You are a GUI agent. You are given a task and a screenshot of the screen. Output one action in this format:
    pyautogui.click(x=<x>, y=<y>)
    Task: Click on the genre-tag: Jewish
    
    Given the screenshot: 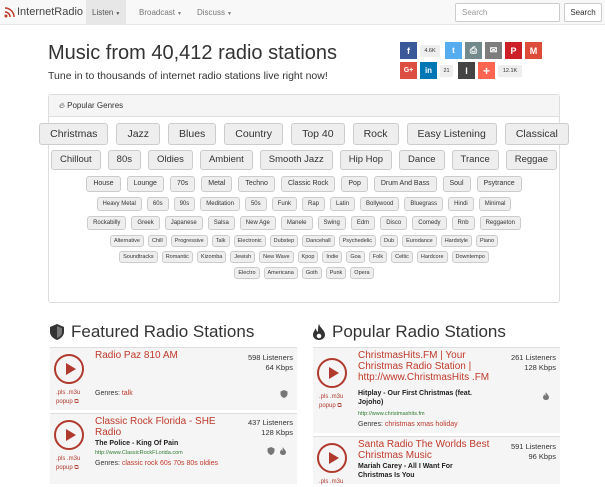 What is the action you would take?
    pyautogui.click(x=243, y=257)
    